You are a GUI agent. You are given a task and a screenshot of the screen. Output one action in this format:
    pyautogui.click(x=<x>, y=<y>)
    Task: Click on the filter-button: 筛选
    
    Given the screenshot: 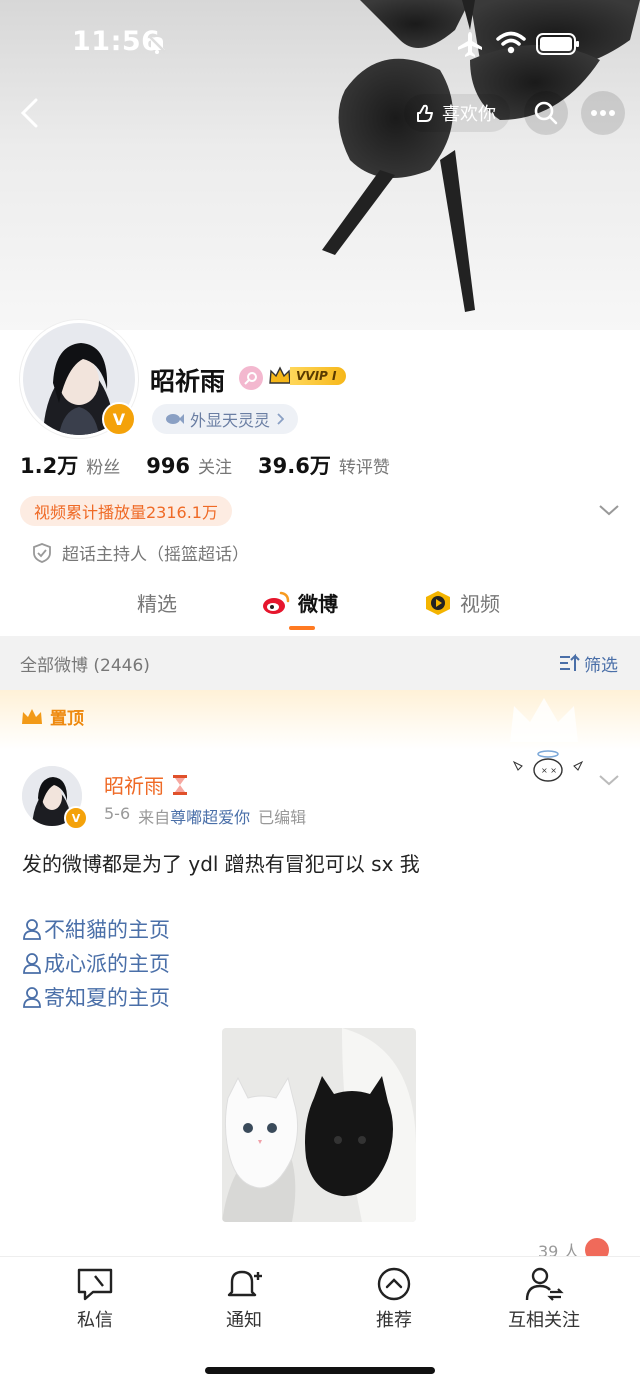 What is the action you would take?
    pyautogui.click(x=588, y=663)
    